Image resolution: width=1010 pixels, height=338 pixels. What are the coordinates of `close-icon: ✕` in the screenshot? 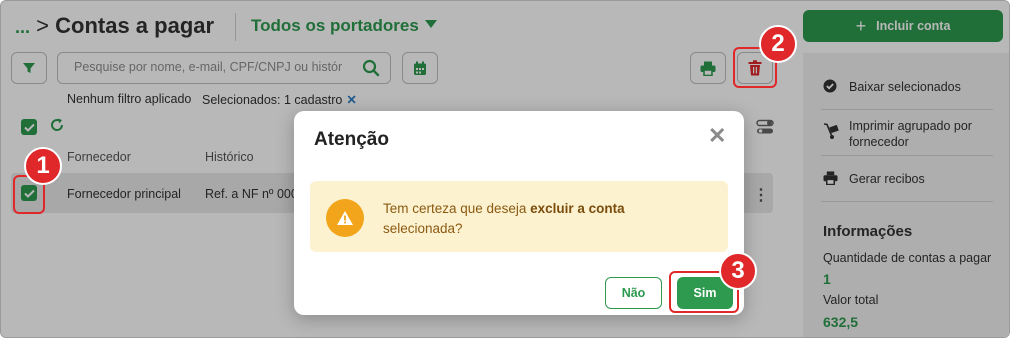 It's located at (717, 136).